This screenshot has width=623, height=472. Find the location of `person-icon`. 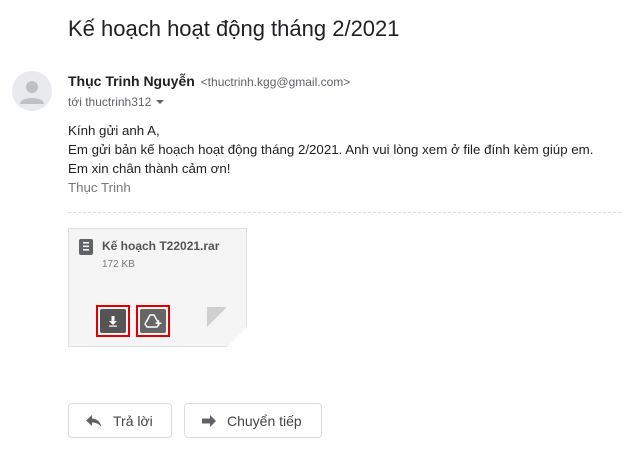

person-icon is located at coordinates (32, 92).